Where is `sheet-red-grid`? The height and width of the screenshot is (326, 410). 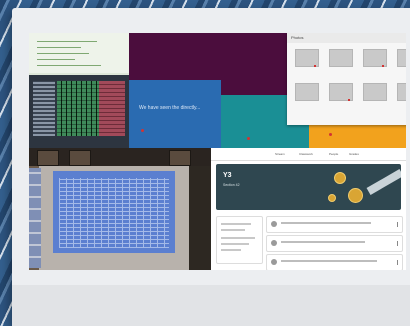 sheet-red-grid is located at coordinates (112, 108).